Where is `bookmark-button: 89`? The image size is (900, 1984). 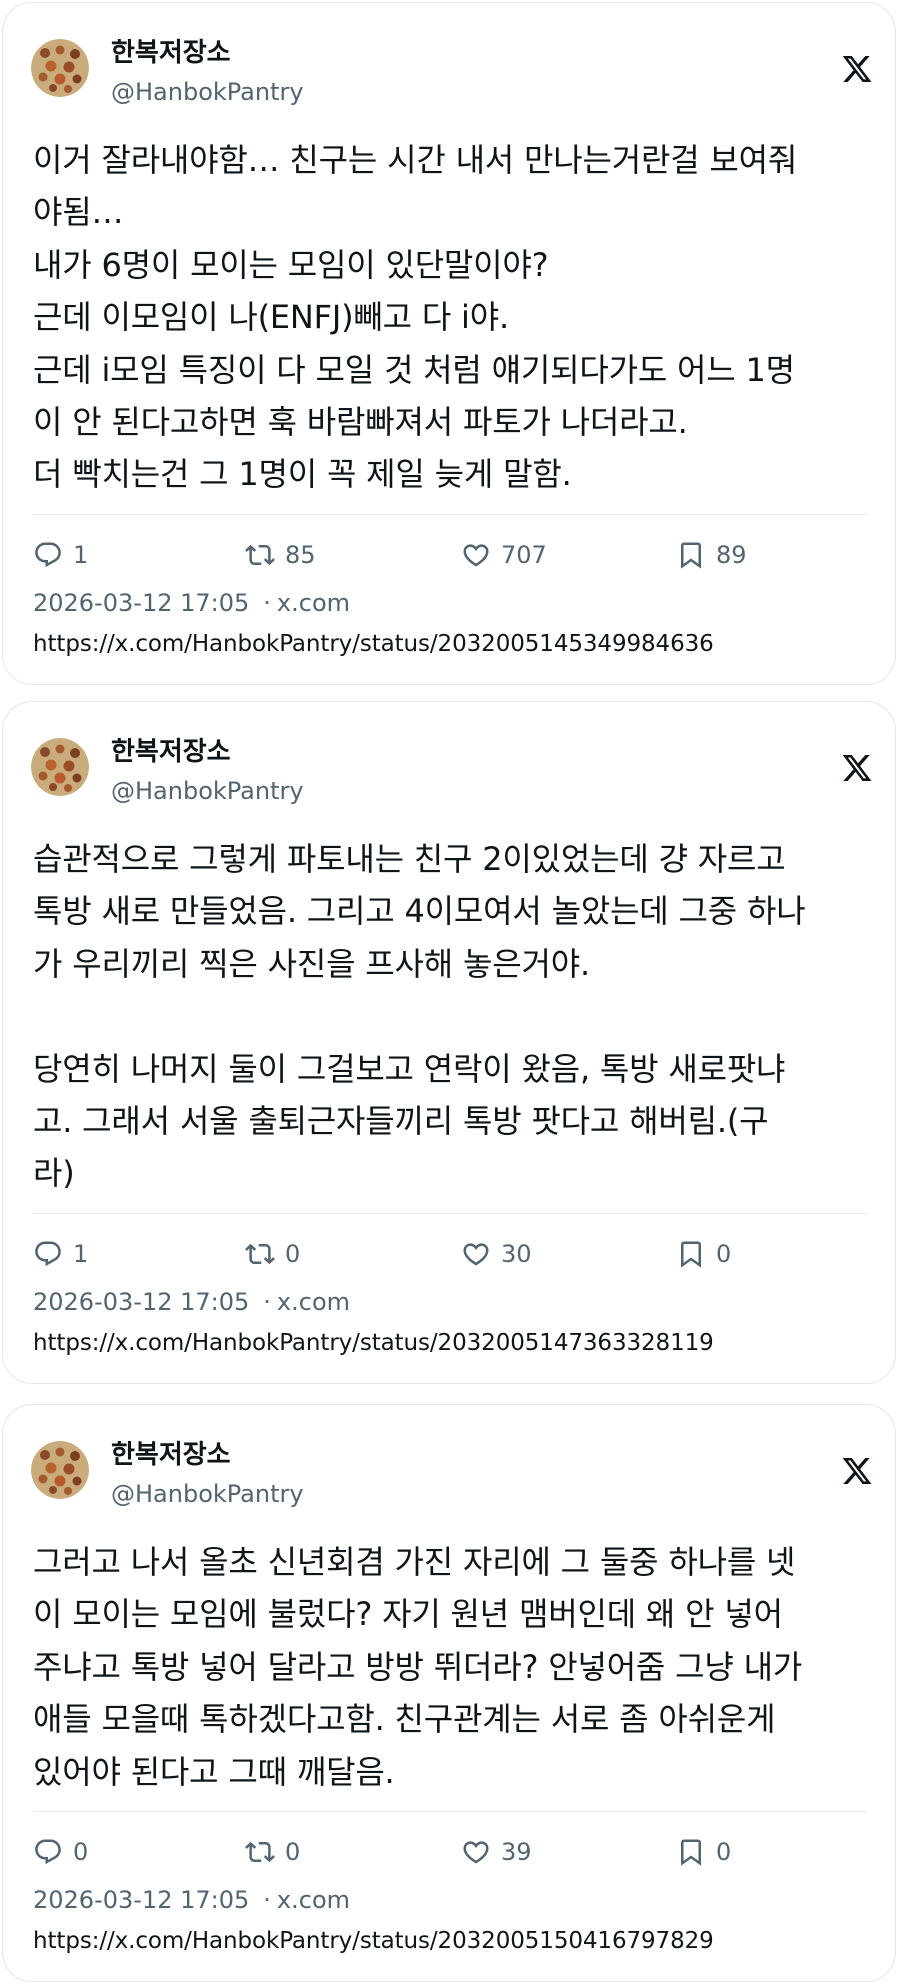 bookmark-button: 89 is located at coordinates (711, 555).